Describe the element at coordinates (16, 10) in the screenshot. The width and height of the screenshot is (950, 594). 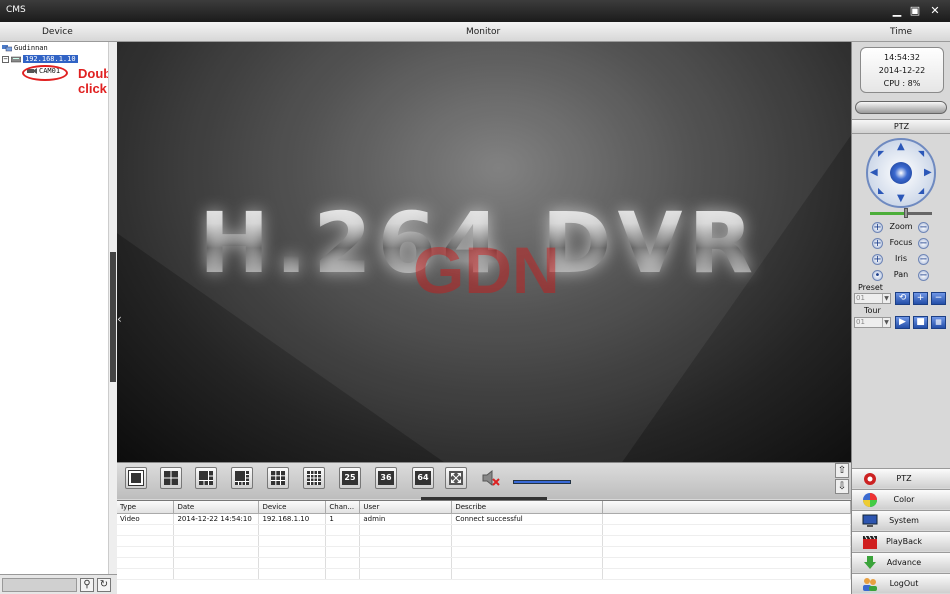
I see `window-title: CMS` at that location.